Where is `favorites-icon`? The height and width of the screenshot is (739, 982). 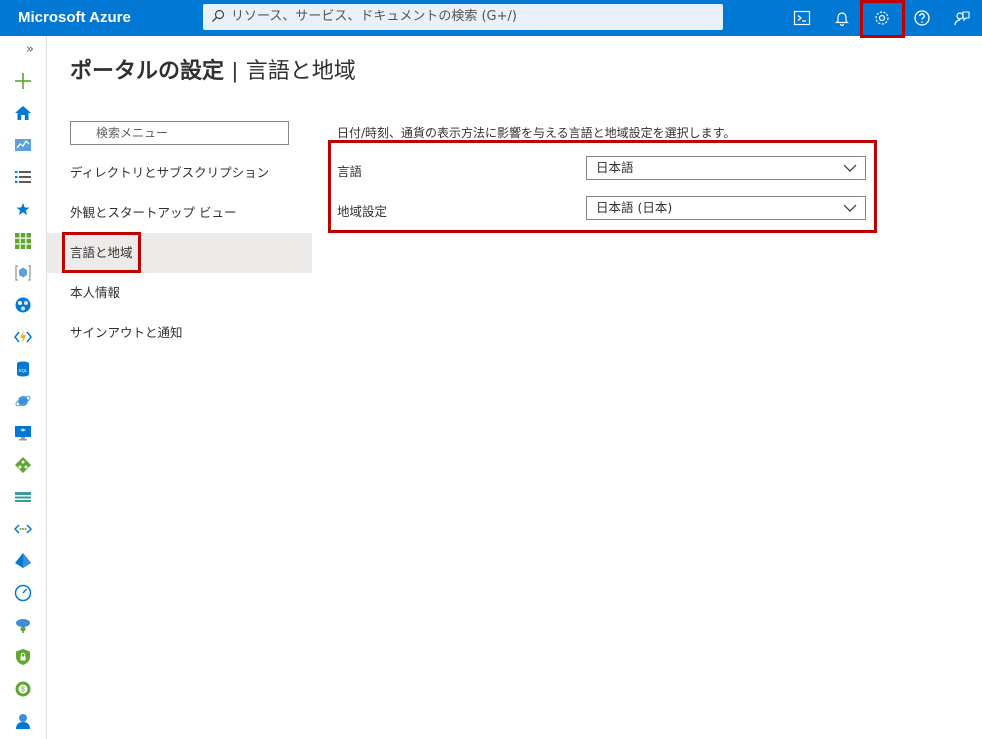 favorites-icon is located at coordinates (23, 209).